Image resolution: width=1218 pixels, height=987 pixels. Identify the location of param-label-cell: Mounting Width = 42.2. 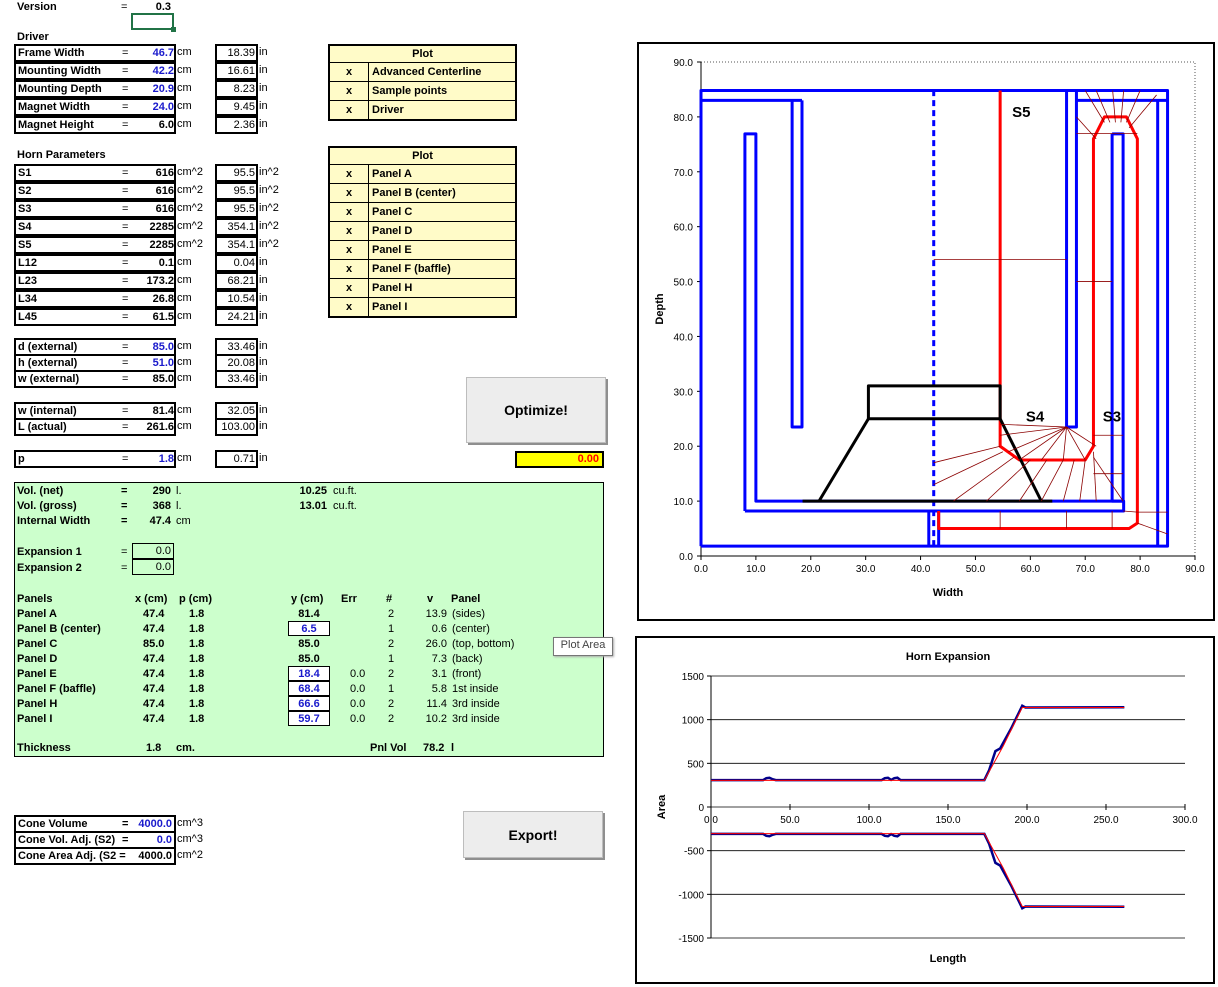
(95, 71).